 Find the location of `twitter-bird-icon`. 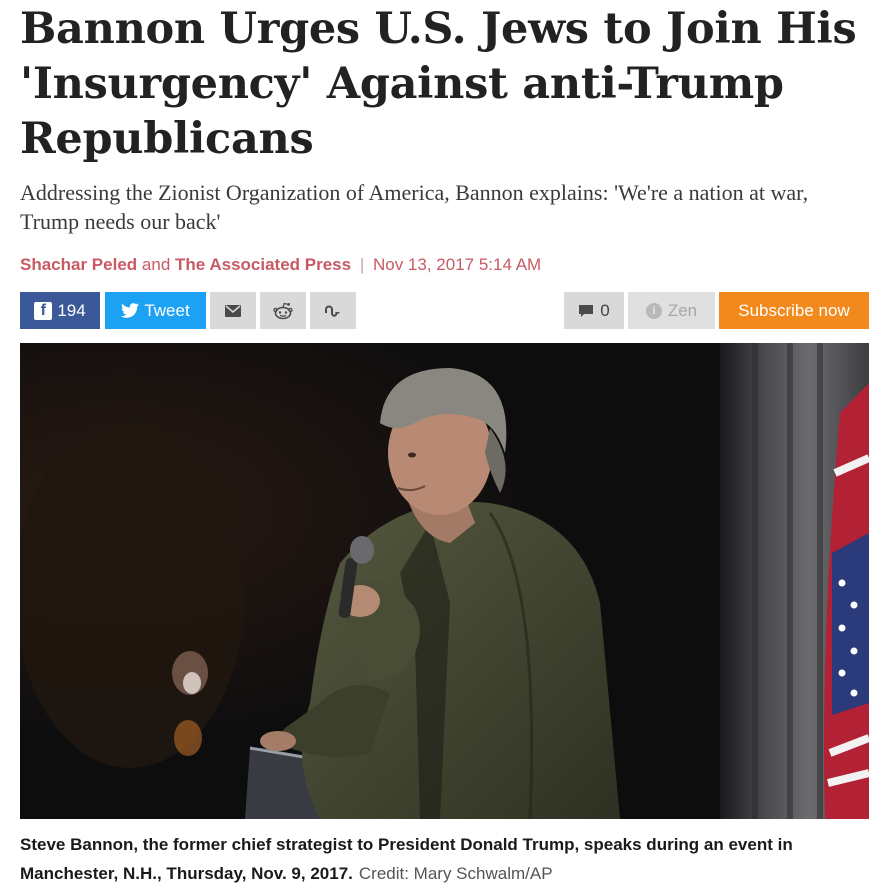

twitter-bird-icon is located at coordinates (130, 310).